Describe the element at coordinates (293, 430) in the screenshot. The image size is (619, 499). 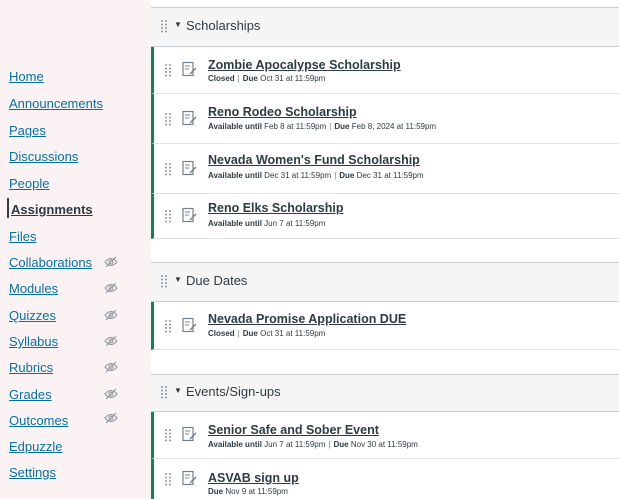
I see `item-title: Senior Safe and Sober Event` at that location.